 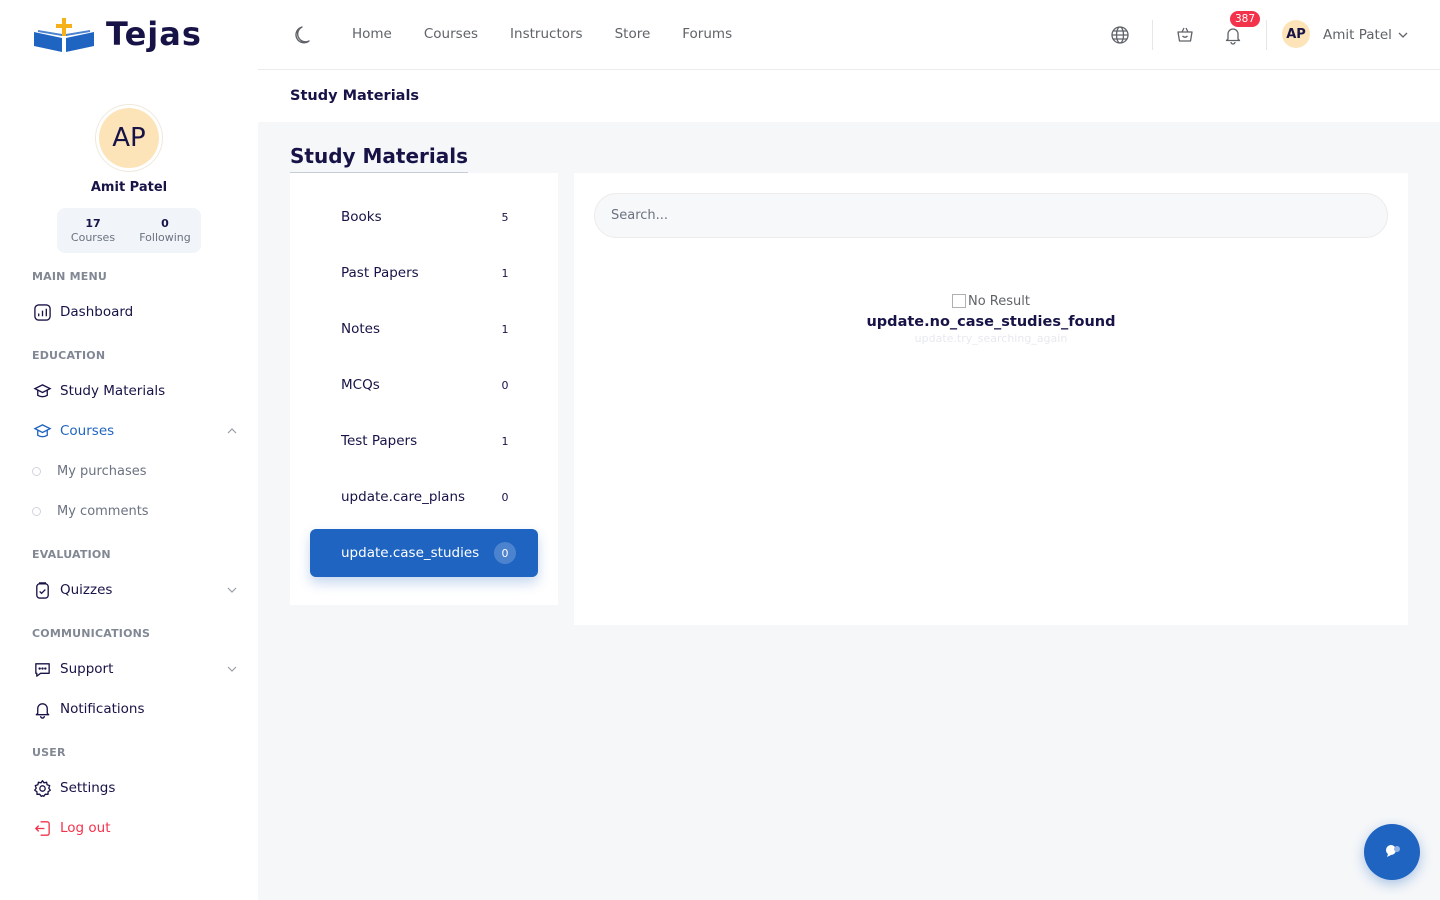 I want to click on sidebar-item-settings: Settings, so click(x=137, y=788).